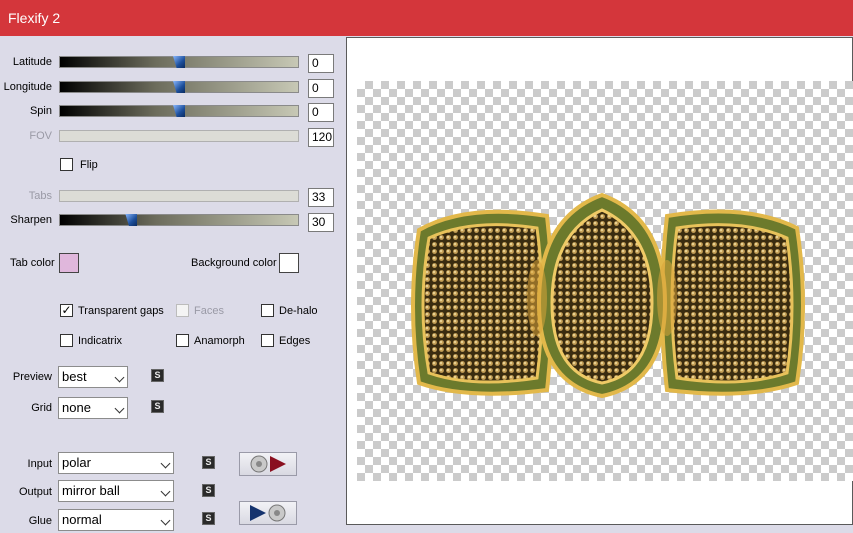 The height and width of the screenshot is (533, 853). I want to click on blue-arrow-to-disc-icon, so click(268, 513).